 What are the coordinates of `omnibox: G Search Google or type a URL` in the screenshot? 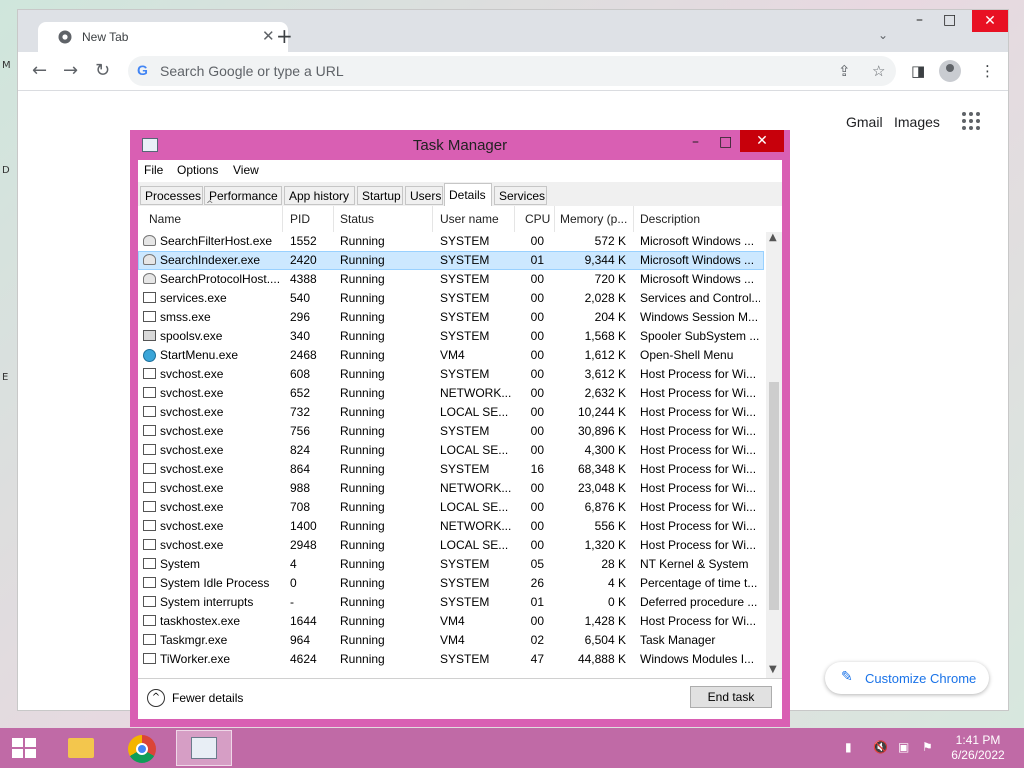 It's located at (512, 71).